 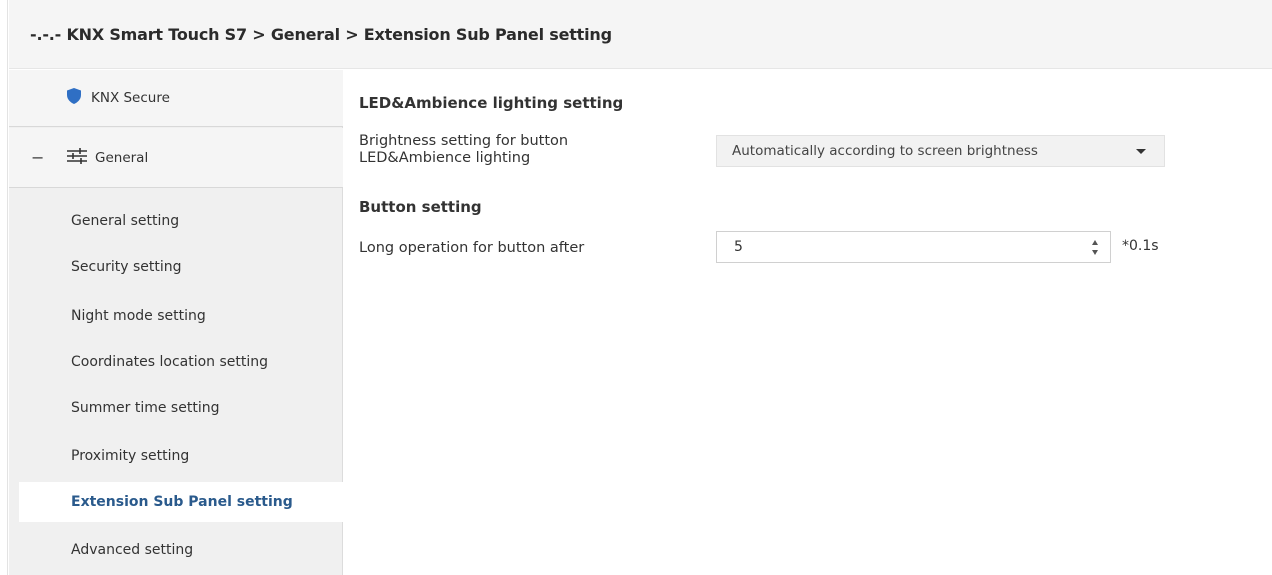 What do you see at coordinates (74, 98) in the screenshot?
I see `shield-icon` at bounding box center [74, 98].